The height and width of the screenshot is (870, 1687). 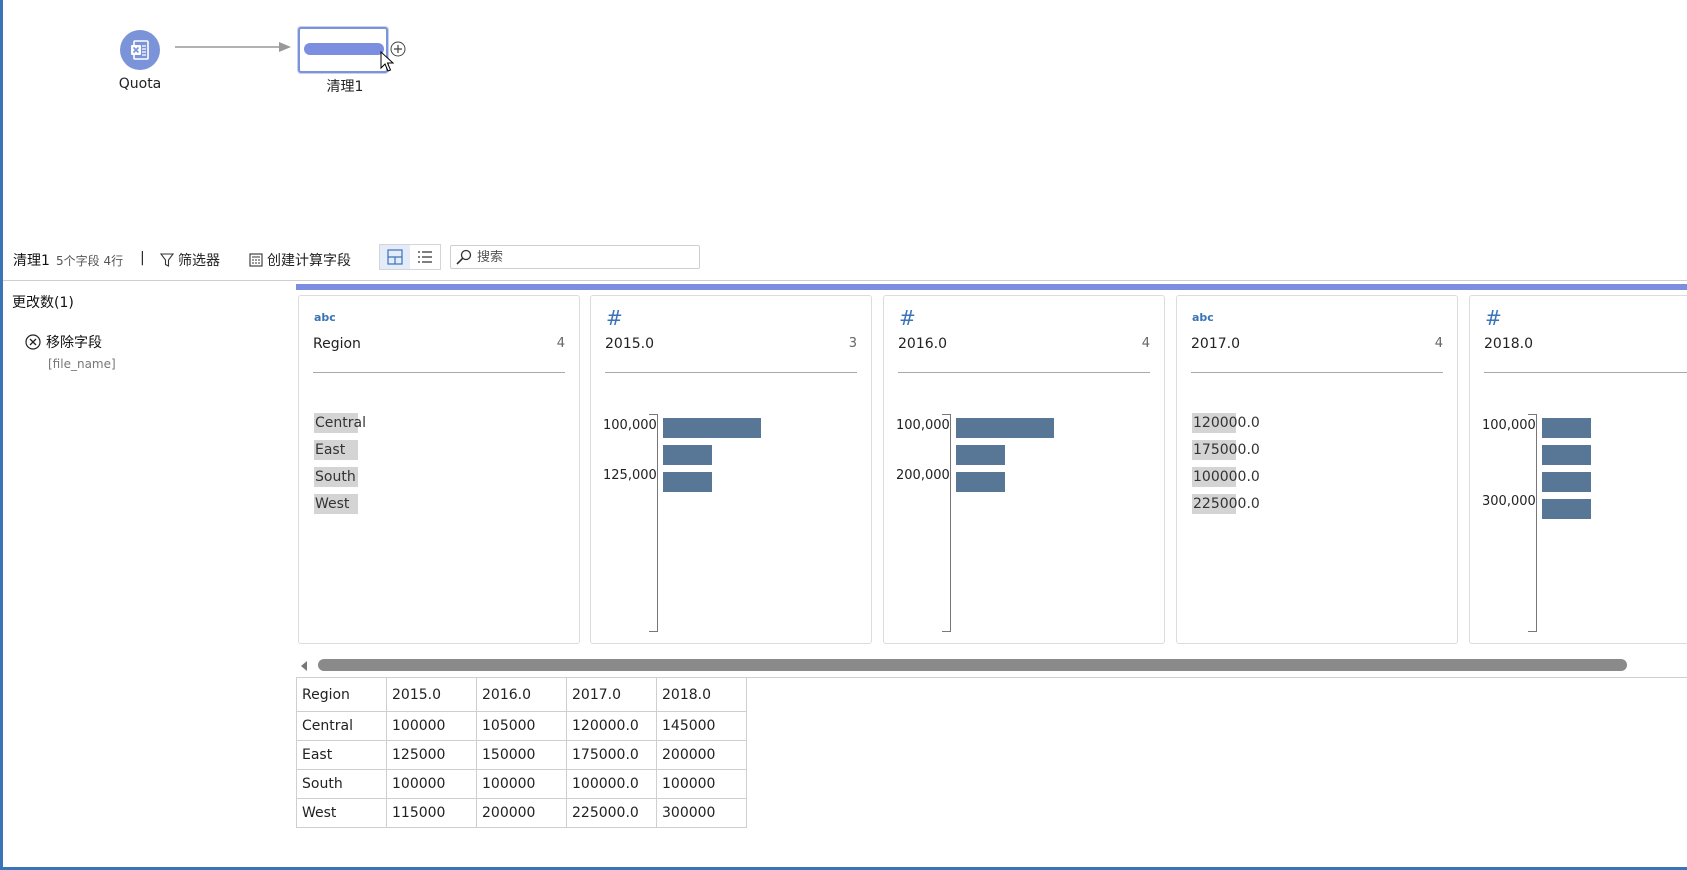 What do you see at coordinates (1024, 469) in the screenshot?
I see `profile-card-2016: # 2016.0 4 100,000 200,000` at bounding box center [1024, 469].